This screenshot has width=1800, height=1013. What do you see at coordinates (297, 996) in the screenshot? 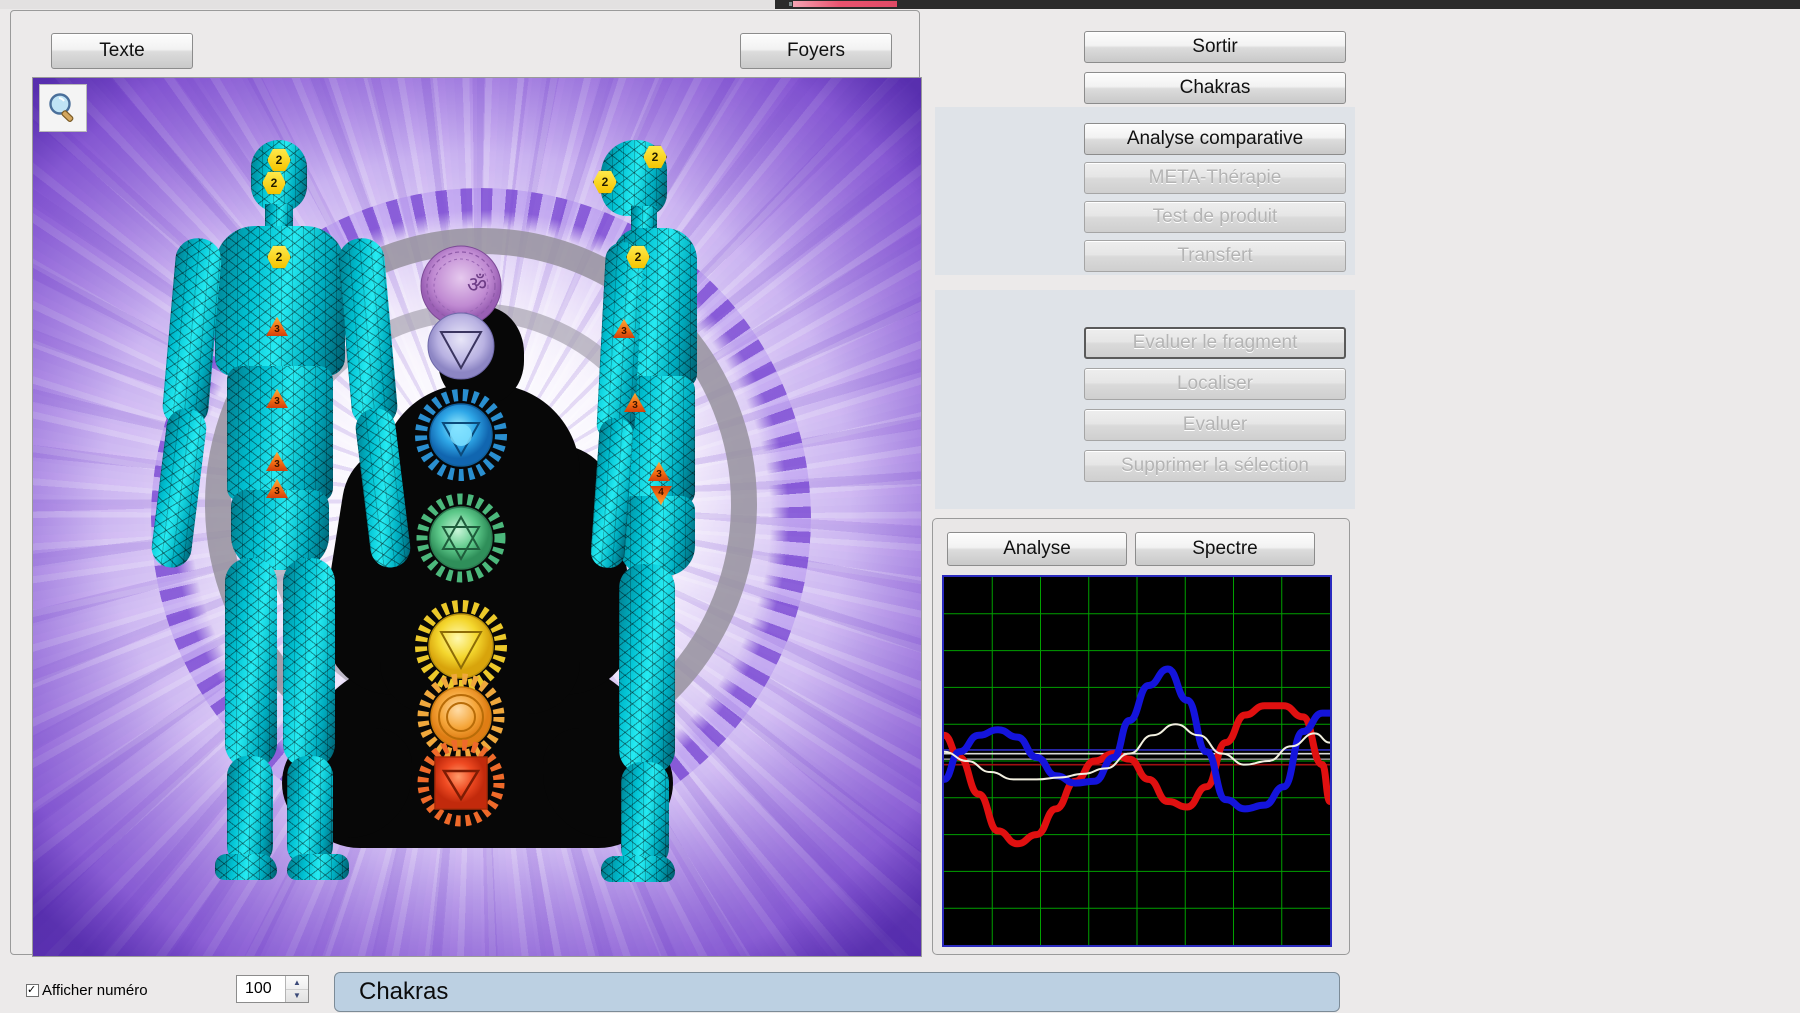
I see `spinner-down-icon: ▼` at bounding box center [297, 996].